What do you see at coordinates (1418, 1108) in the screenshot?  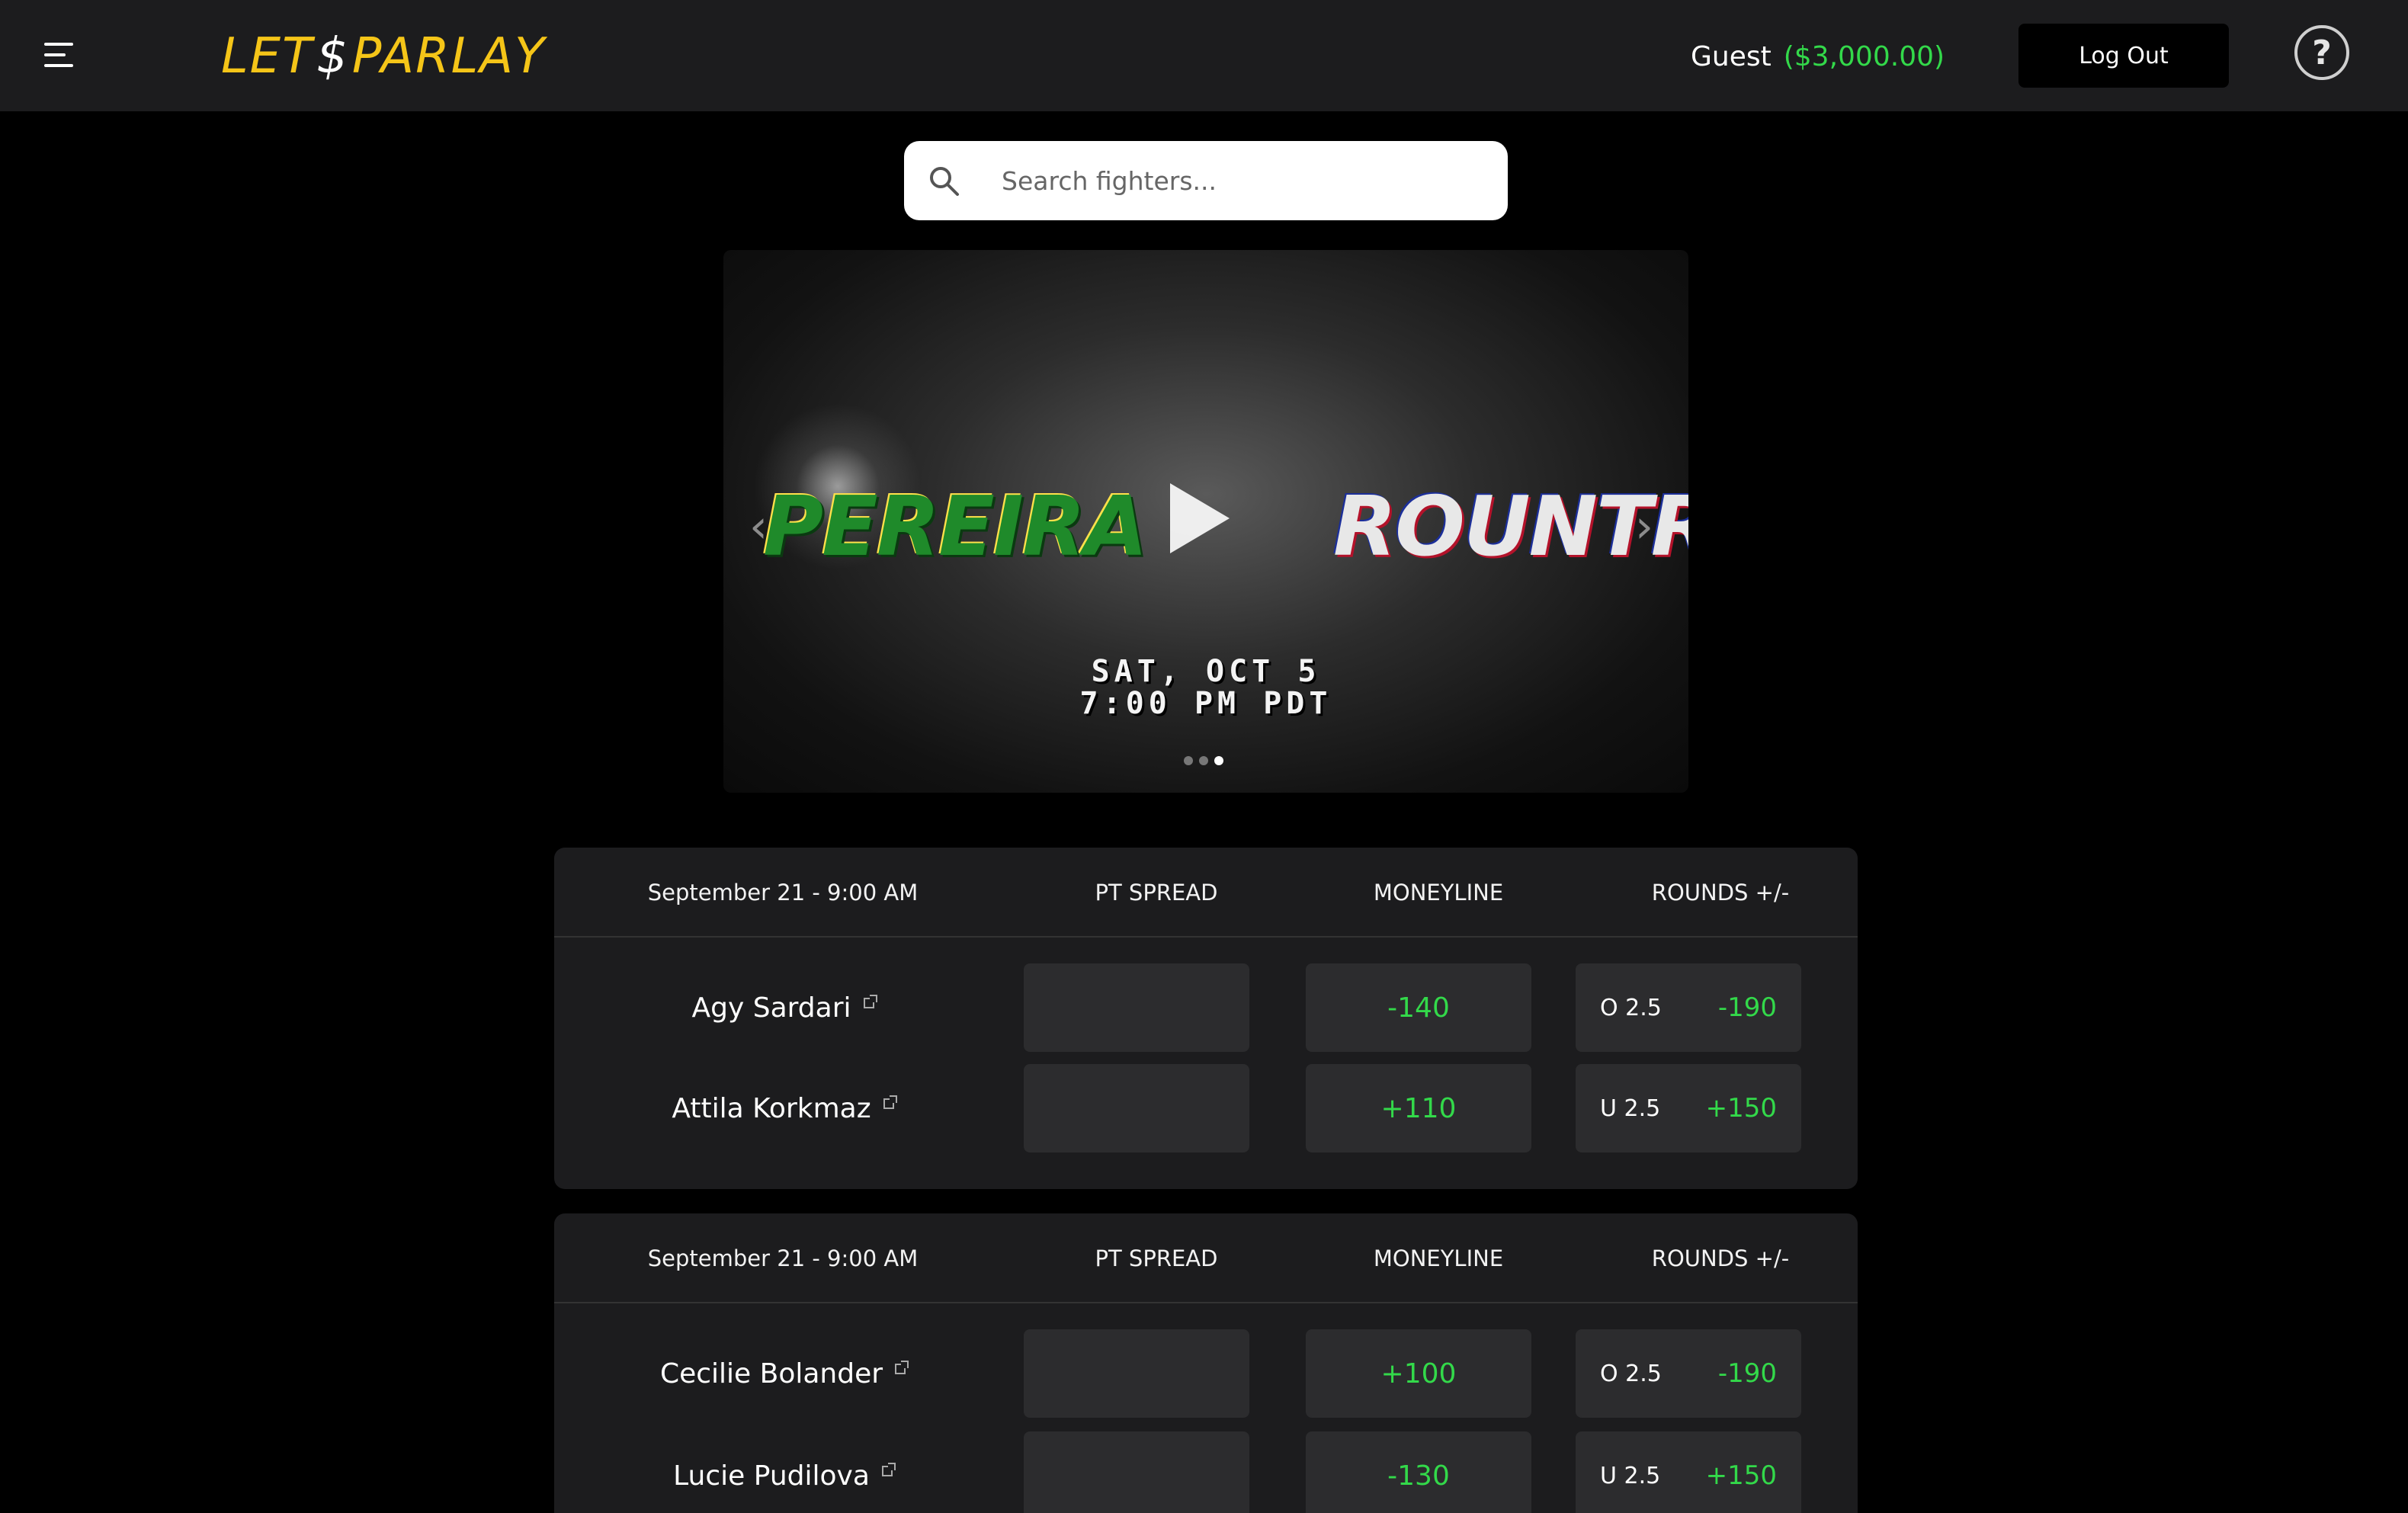 I see `moneyline-odds-button: +110` at bounding box center [1418, 1108].